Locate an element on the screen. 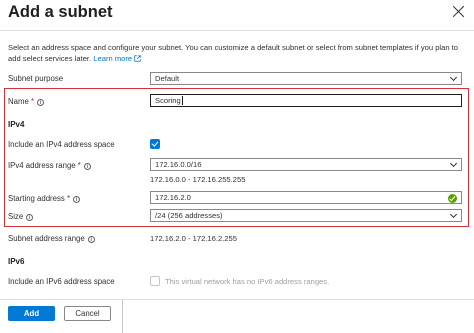 Image resolution: width=474 pixels, height=333 pixels. include-ipv6-checkbox is located at coordinates (155, 281).